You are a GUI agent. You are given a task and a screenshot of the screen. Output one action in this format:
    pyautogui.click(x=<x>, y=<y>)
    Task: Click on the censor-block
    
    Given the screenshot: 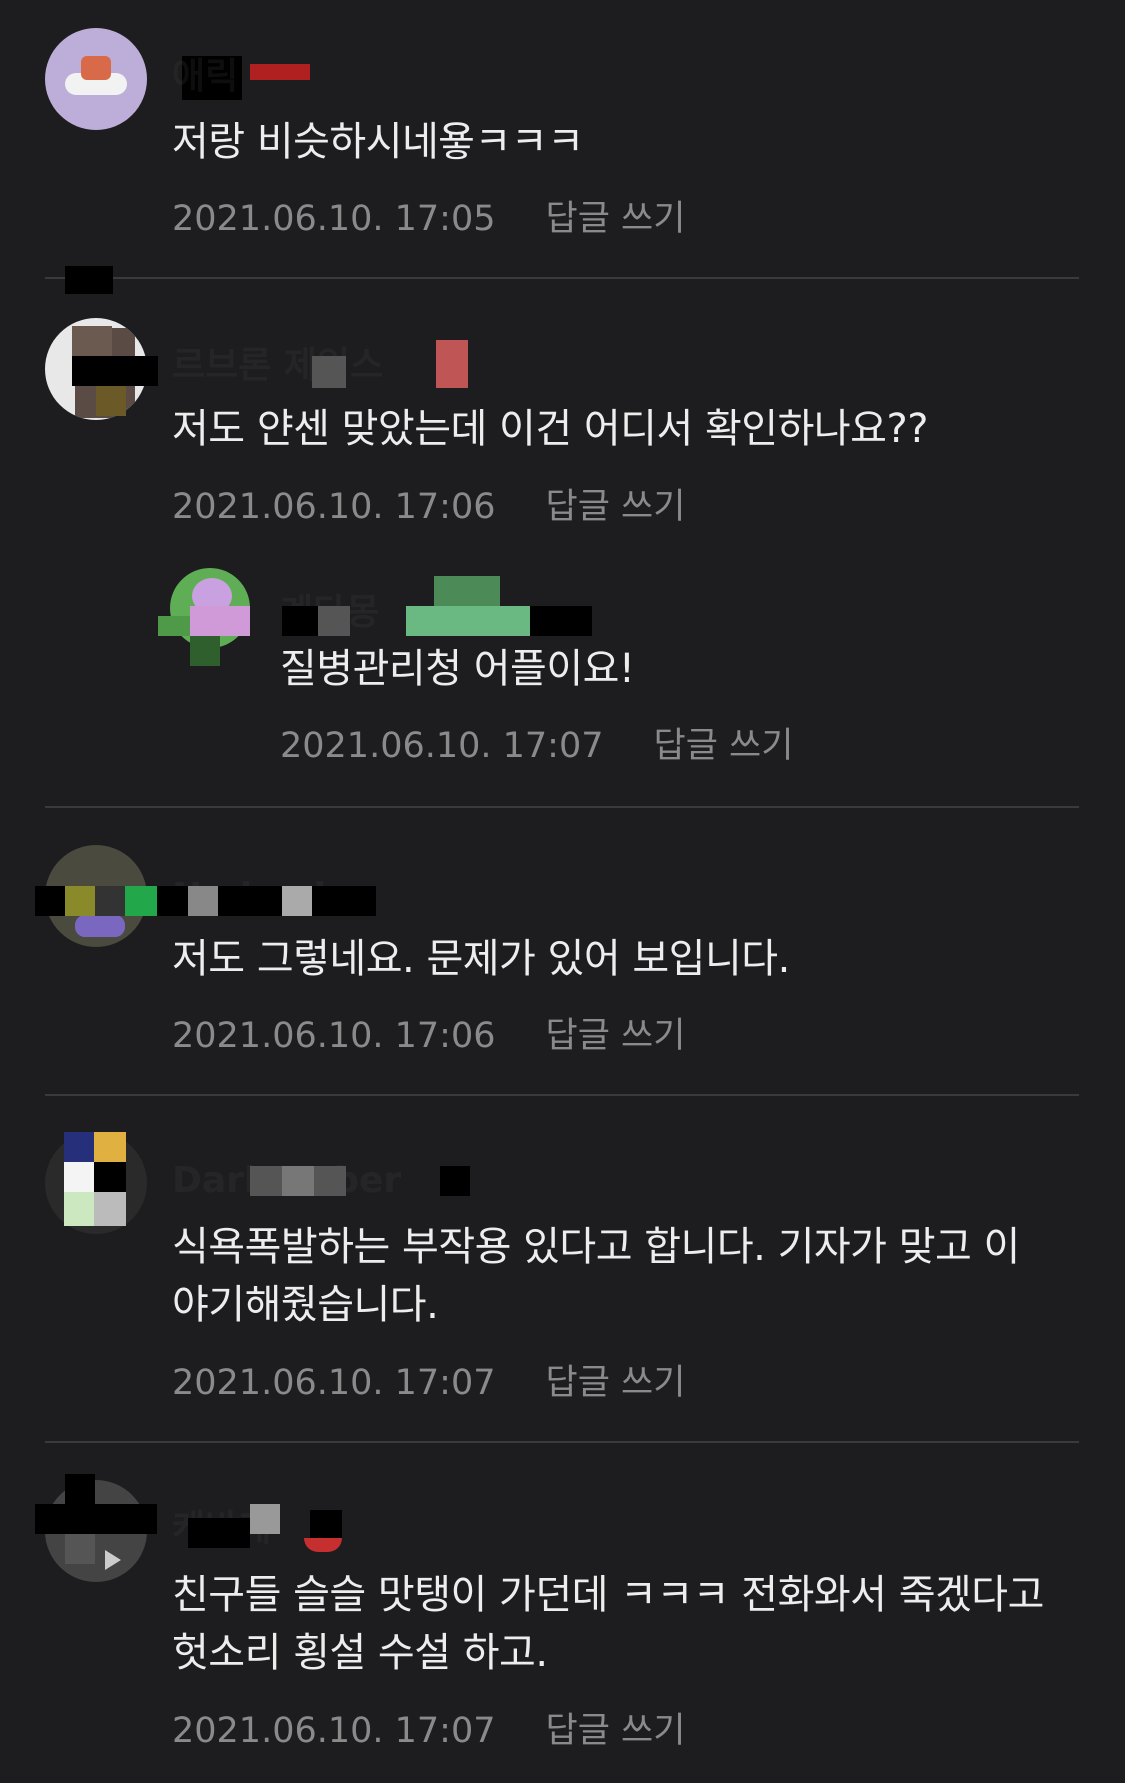 What is the action you would take?
    pyautogui.click(x=89, y=280)
    